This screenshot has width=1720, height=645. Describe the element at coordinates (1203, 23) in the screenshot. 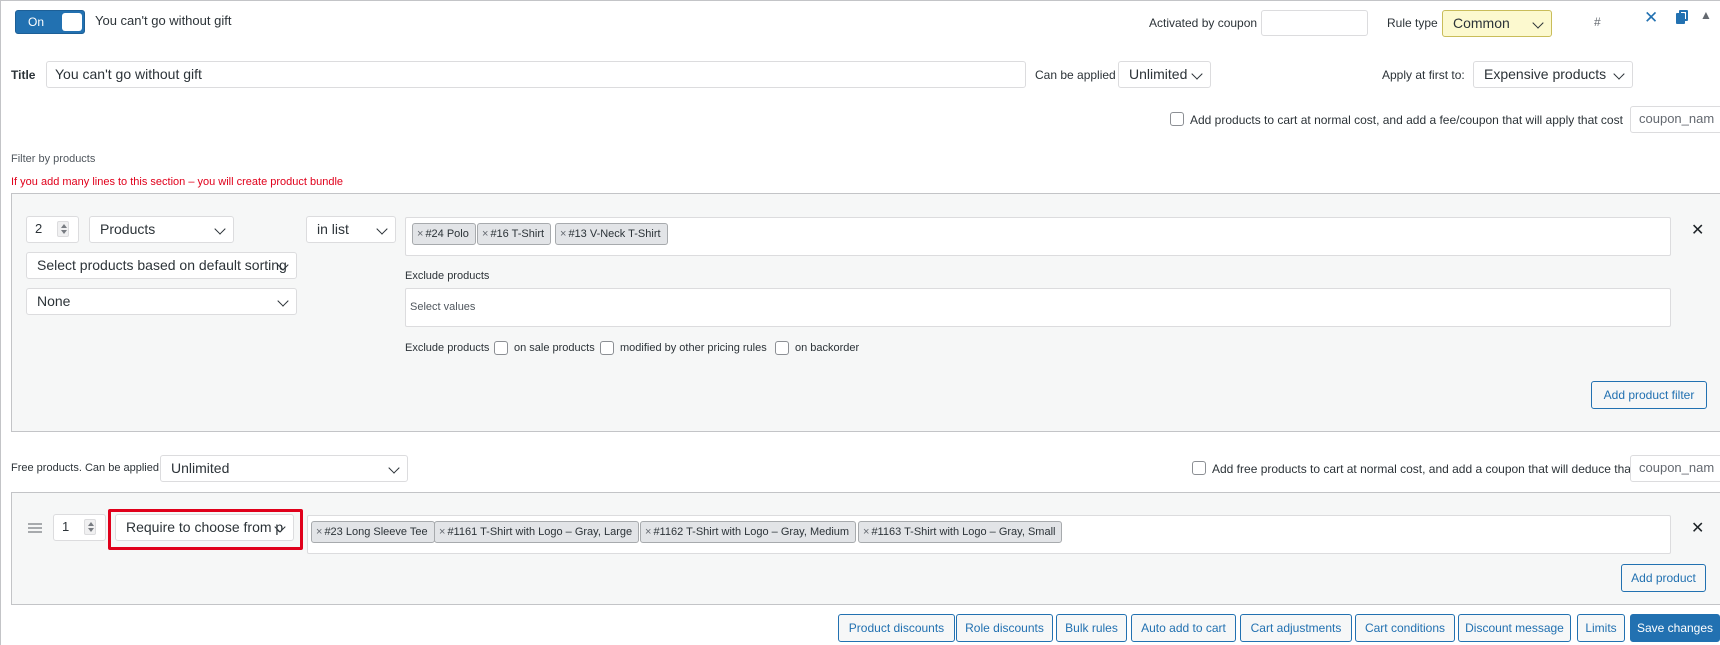

I see `activated-by-coupon-label: Activated by coupon` at that location.